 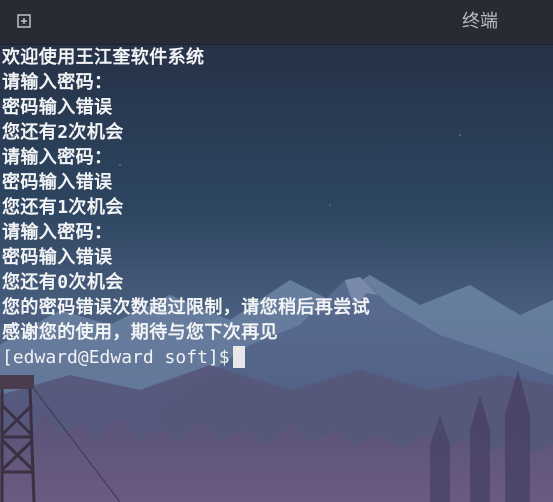 I want to click on window-title: 终端, so click(x=480, y=21).